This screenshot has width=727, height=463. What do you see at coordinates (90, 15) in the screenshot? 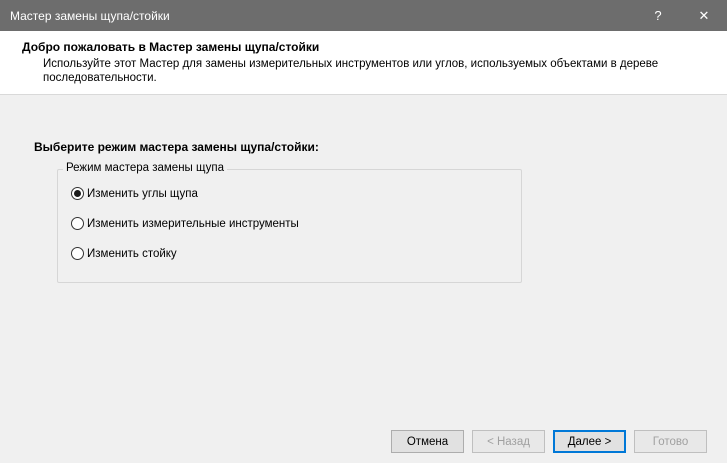
I see `window-title: Мастер замены щупа/стойки` at bounding box center [90, 15].